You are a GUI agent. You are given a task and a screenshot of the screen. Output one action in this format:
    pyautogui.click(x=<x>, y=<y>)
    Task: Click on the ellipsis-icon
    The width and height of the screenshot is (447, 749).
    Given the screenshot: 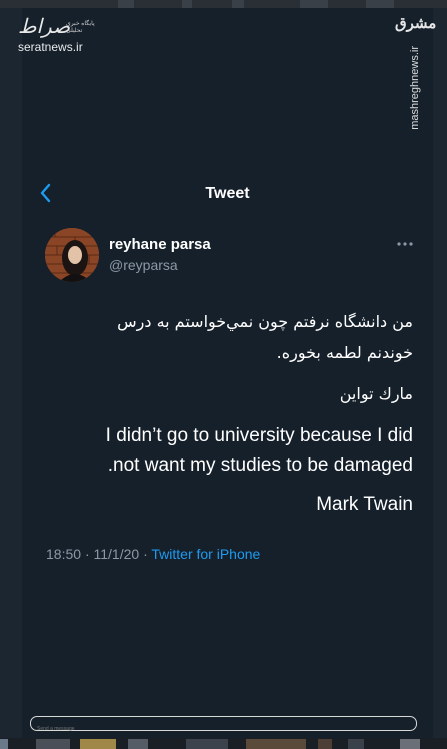 What is the action you would take?
    pyautogui.click(x=405, y=244)
    